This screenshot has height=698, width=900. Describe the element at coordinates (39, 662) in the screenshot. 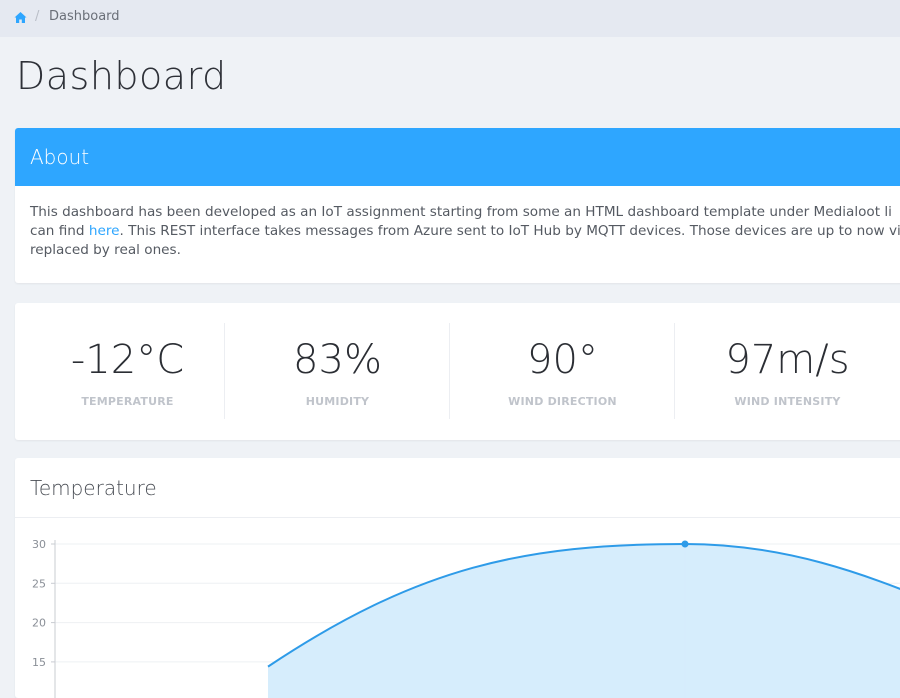

I see `y-tick-label: 15` at that location.